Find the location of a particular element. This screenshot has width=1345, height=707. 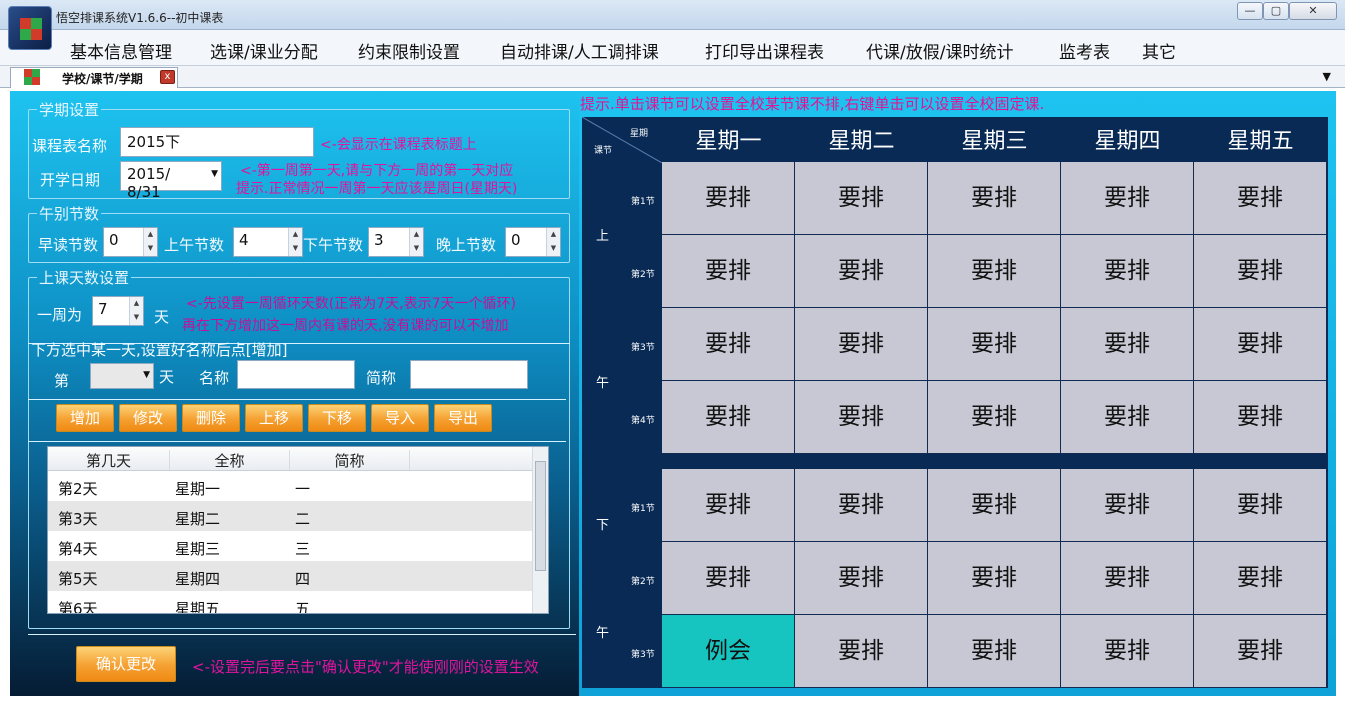

schedule-cell-am-3-mon: 要排 is located at coordinates (728, 344).